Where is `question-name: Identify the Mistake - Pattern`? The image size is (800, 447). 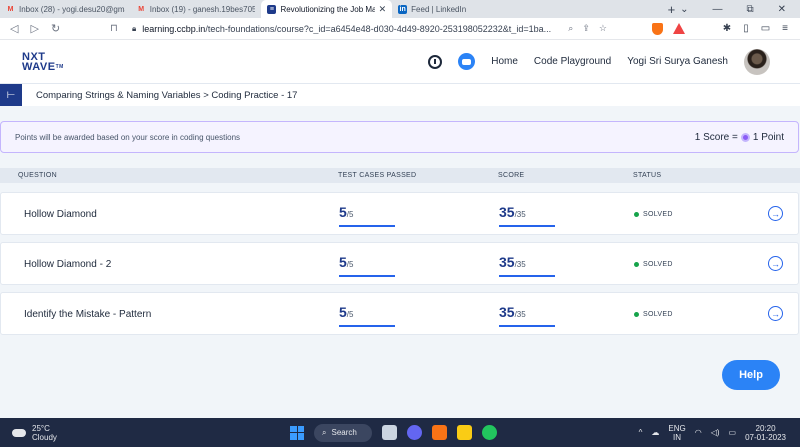 question-name: Identify the Mistake - Pattern is located at coordinates (87, 314).